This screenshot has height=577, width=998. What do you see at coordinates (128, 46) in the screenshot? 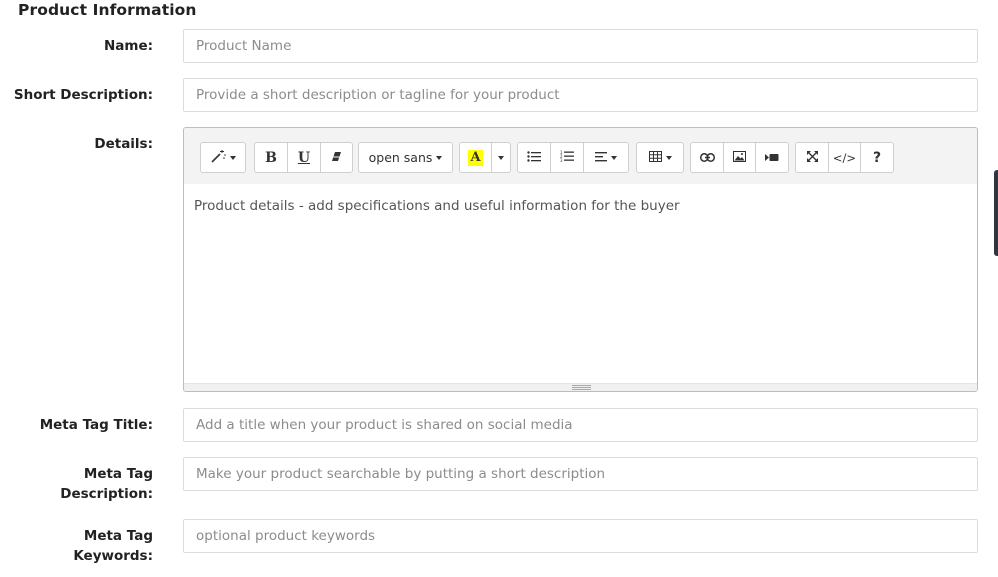
I see `name-label: Name:` at bounding box center [128, 46].